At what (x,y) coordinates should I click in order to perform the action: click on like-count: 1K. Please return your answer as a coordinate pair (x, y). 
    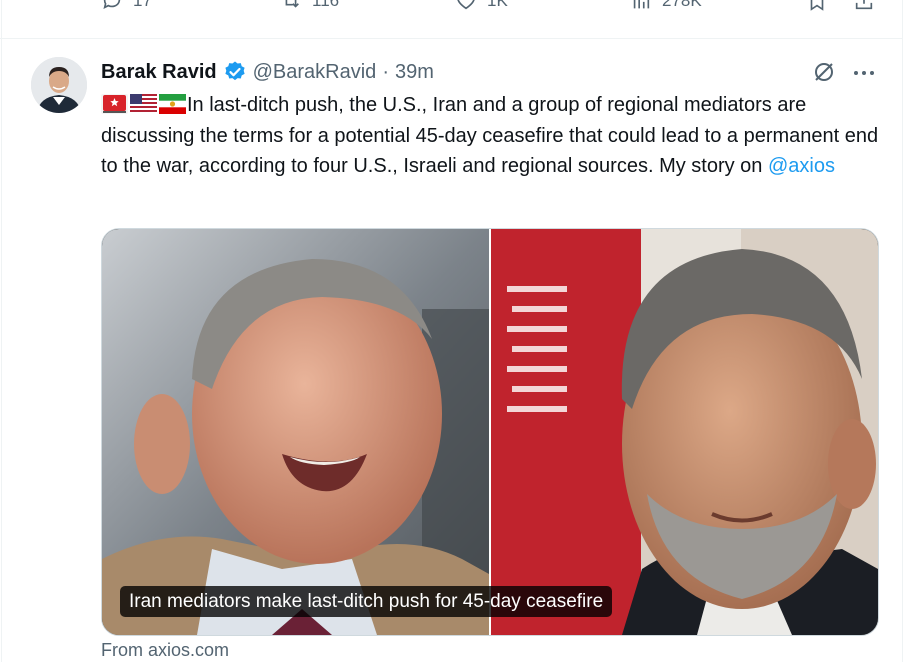
    Looking at the image, I should click on (497, 5).